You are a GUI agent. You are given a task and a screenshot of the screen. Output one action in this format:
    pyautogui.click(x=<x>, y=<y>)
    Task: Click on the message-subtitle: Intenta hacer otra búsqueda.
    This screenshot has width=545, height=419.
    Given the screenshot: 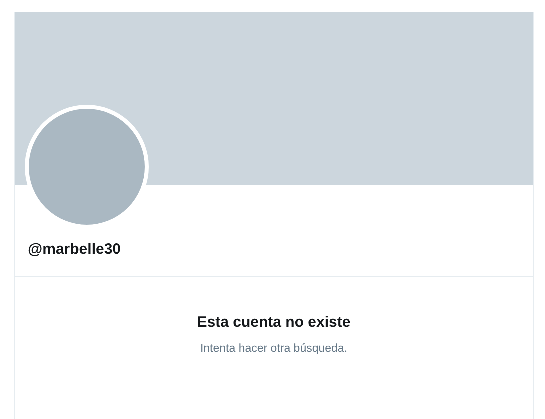 What is the action you would take?
    pyautogui.click(x=274, y=349)
    